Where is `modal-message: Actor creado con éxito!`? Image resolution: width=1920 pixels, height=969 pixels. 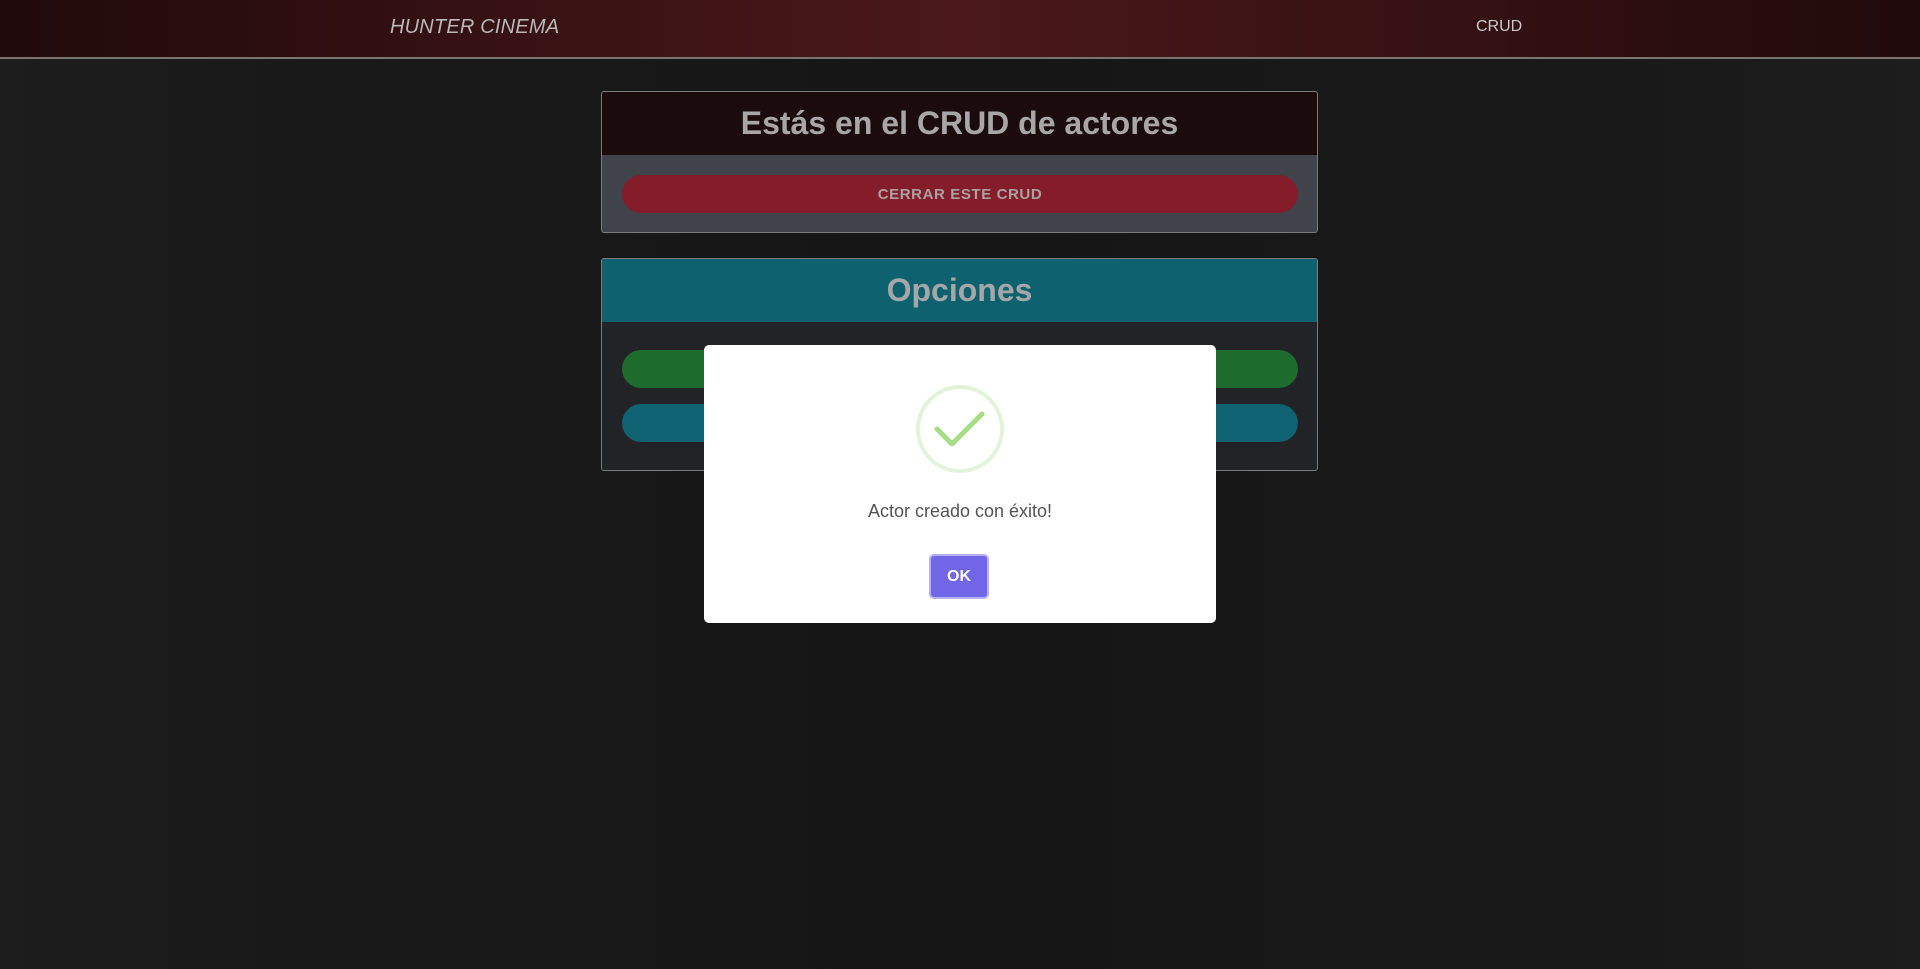
modal-message: Actor creado con éxito! is located at coordinates (960, 511).